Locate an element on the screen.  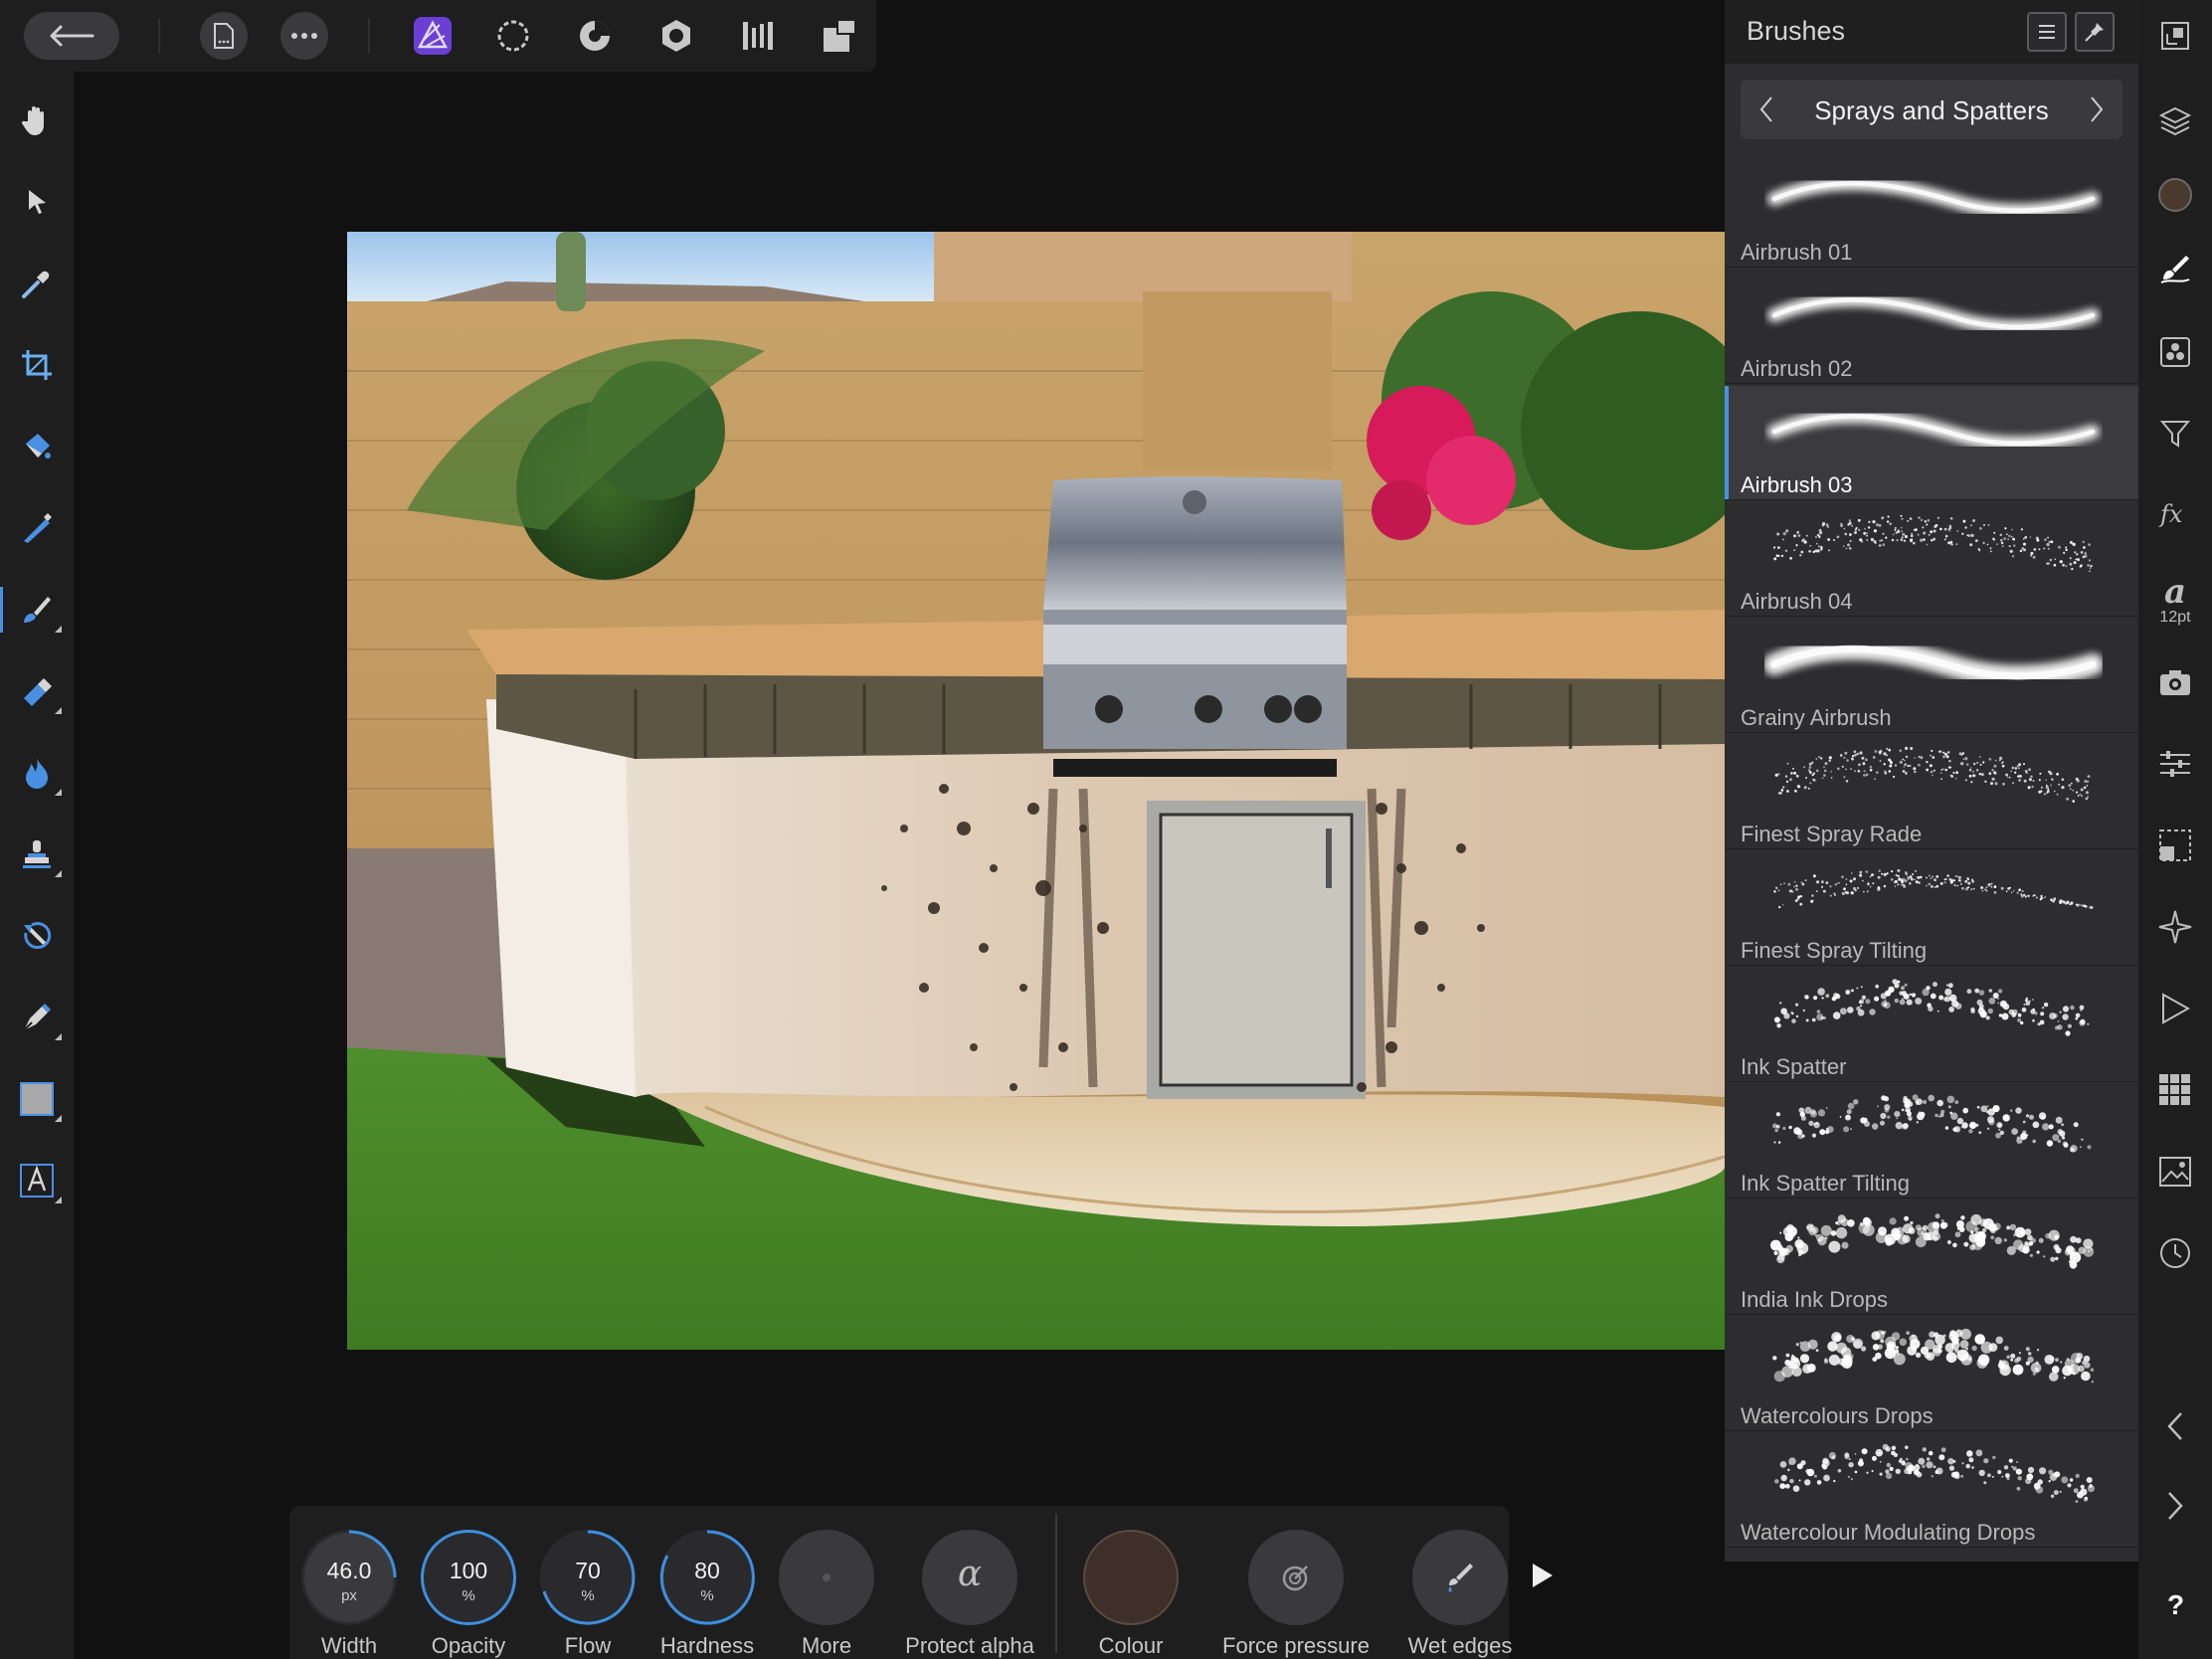
swatches-button is located at coordinates (2175, 1090).